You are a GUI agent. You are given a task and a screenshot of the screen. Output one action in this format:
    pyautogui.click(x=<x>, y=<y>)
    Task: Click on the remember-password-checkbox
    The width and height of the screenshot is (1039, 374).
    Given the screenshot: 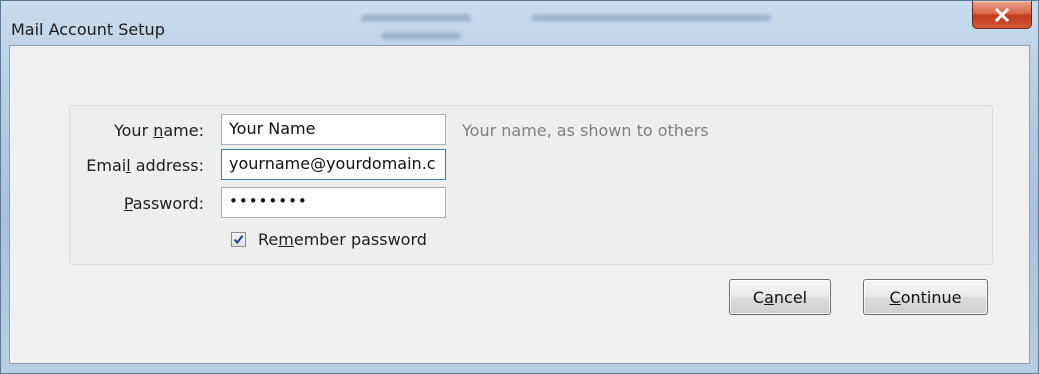 What is the action you would take?
    pyautogui.click(x=238, y=239)
    